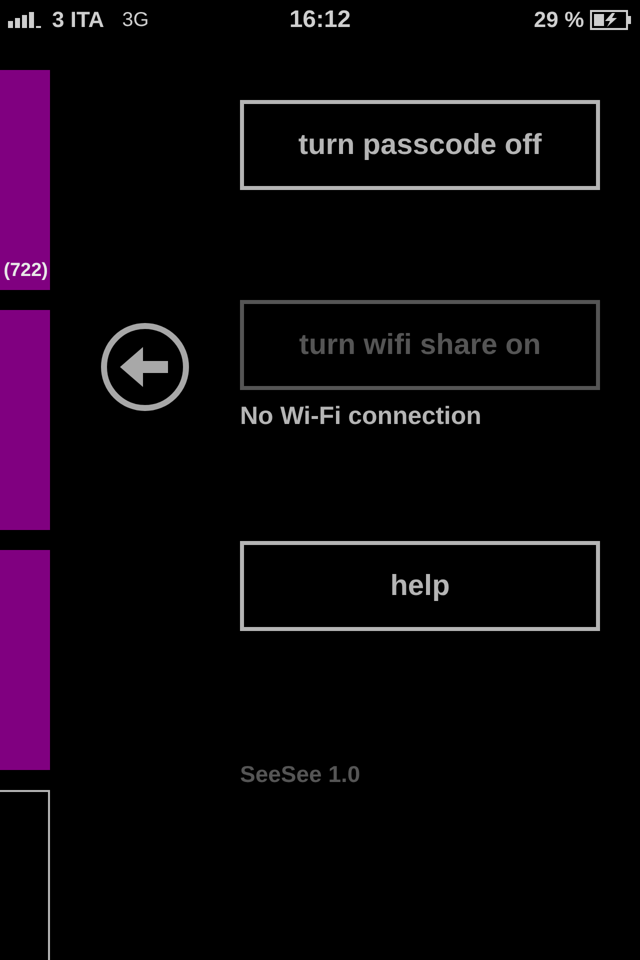 The image size is (640, 960). I want to click on status-note: No Wi-Fi connection, so click(361, 416).